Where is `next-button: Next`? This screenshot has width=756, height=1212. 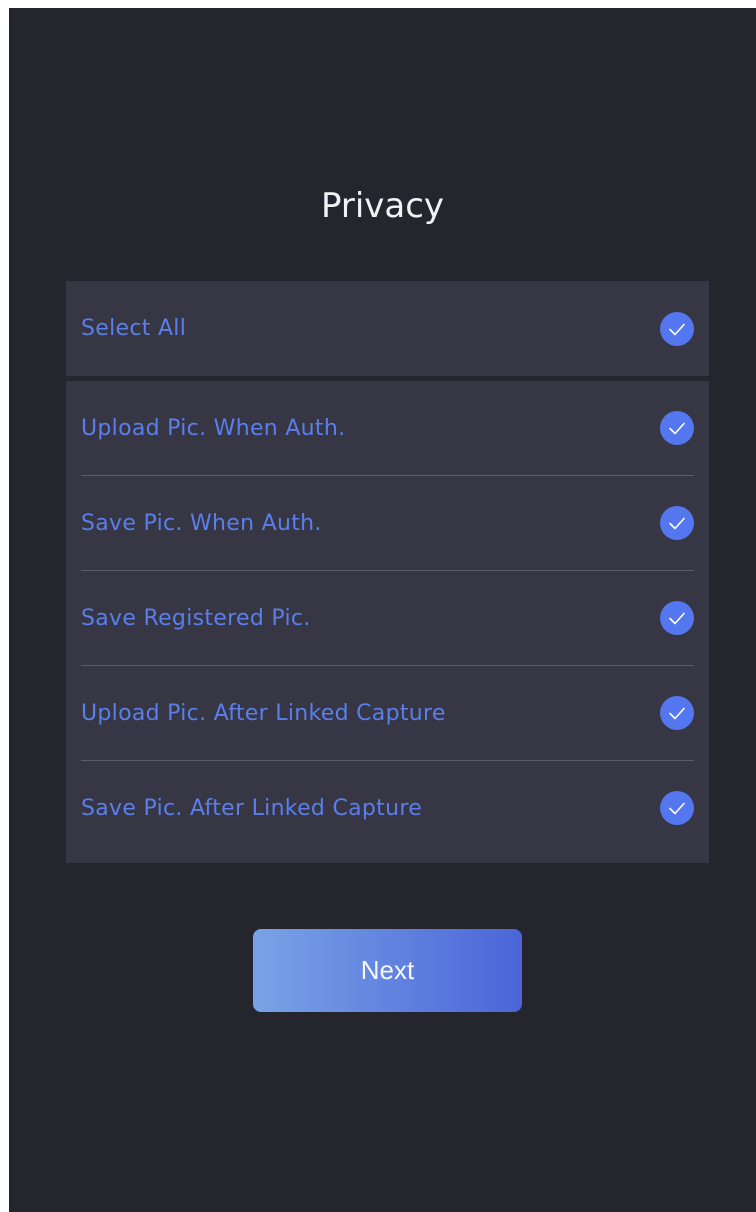 next-button: Next is located at coordinates (387, 970).